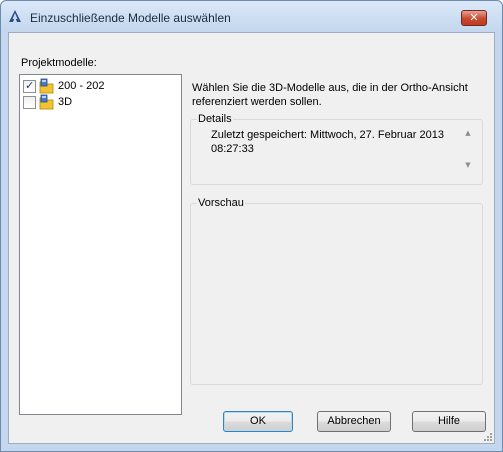 This screenshot has width=503, height=452. I want to click on autocad-logo-icon, so click(15, 16).